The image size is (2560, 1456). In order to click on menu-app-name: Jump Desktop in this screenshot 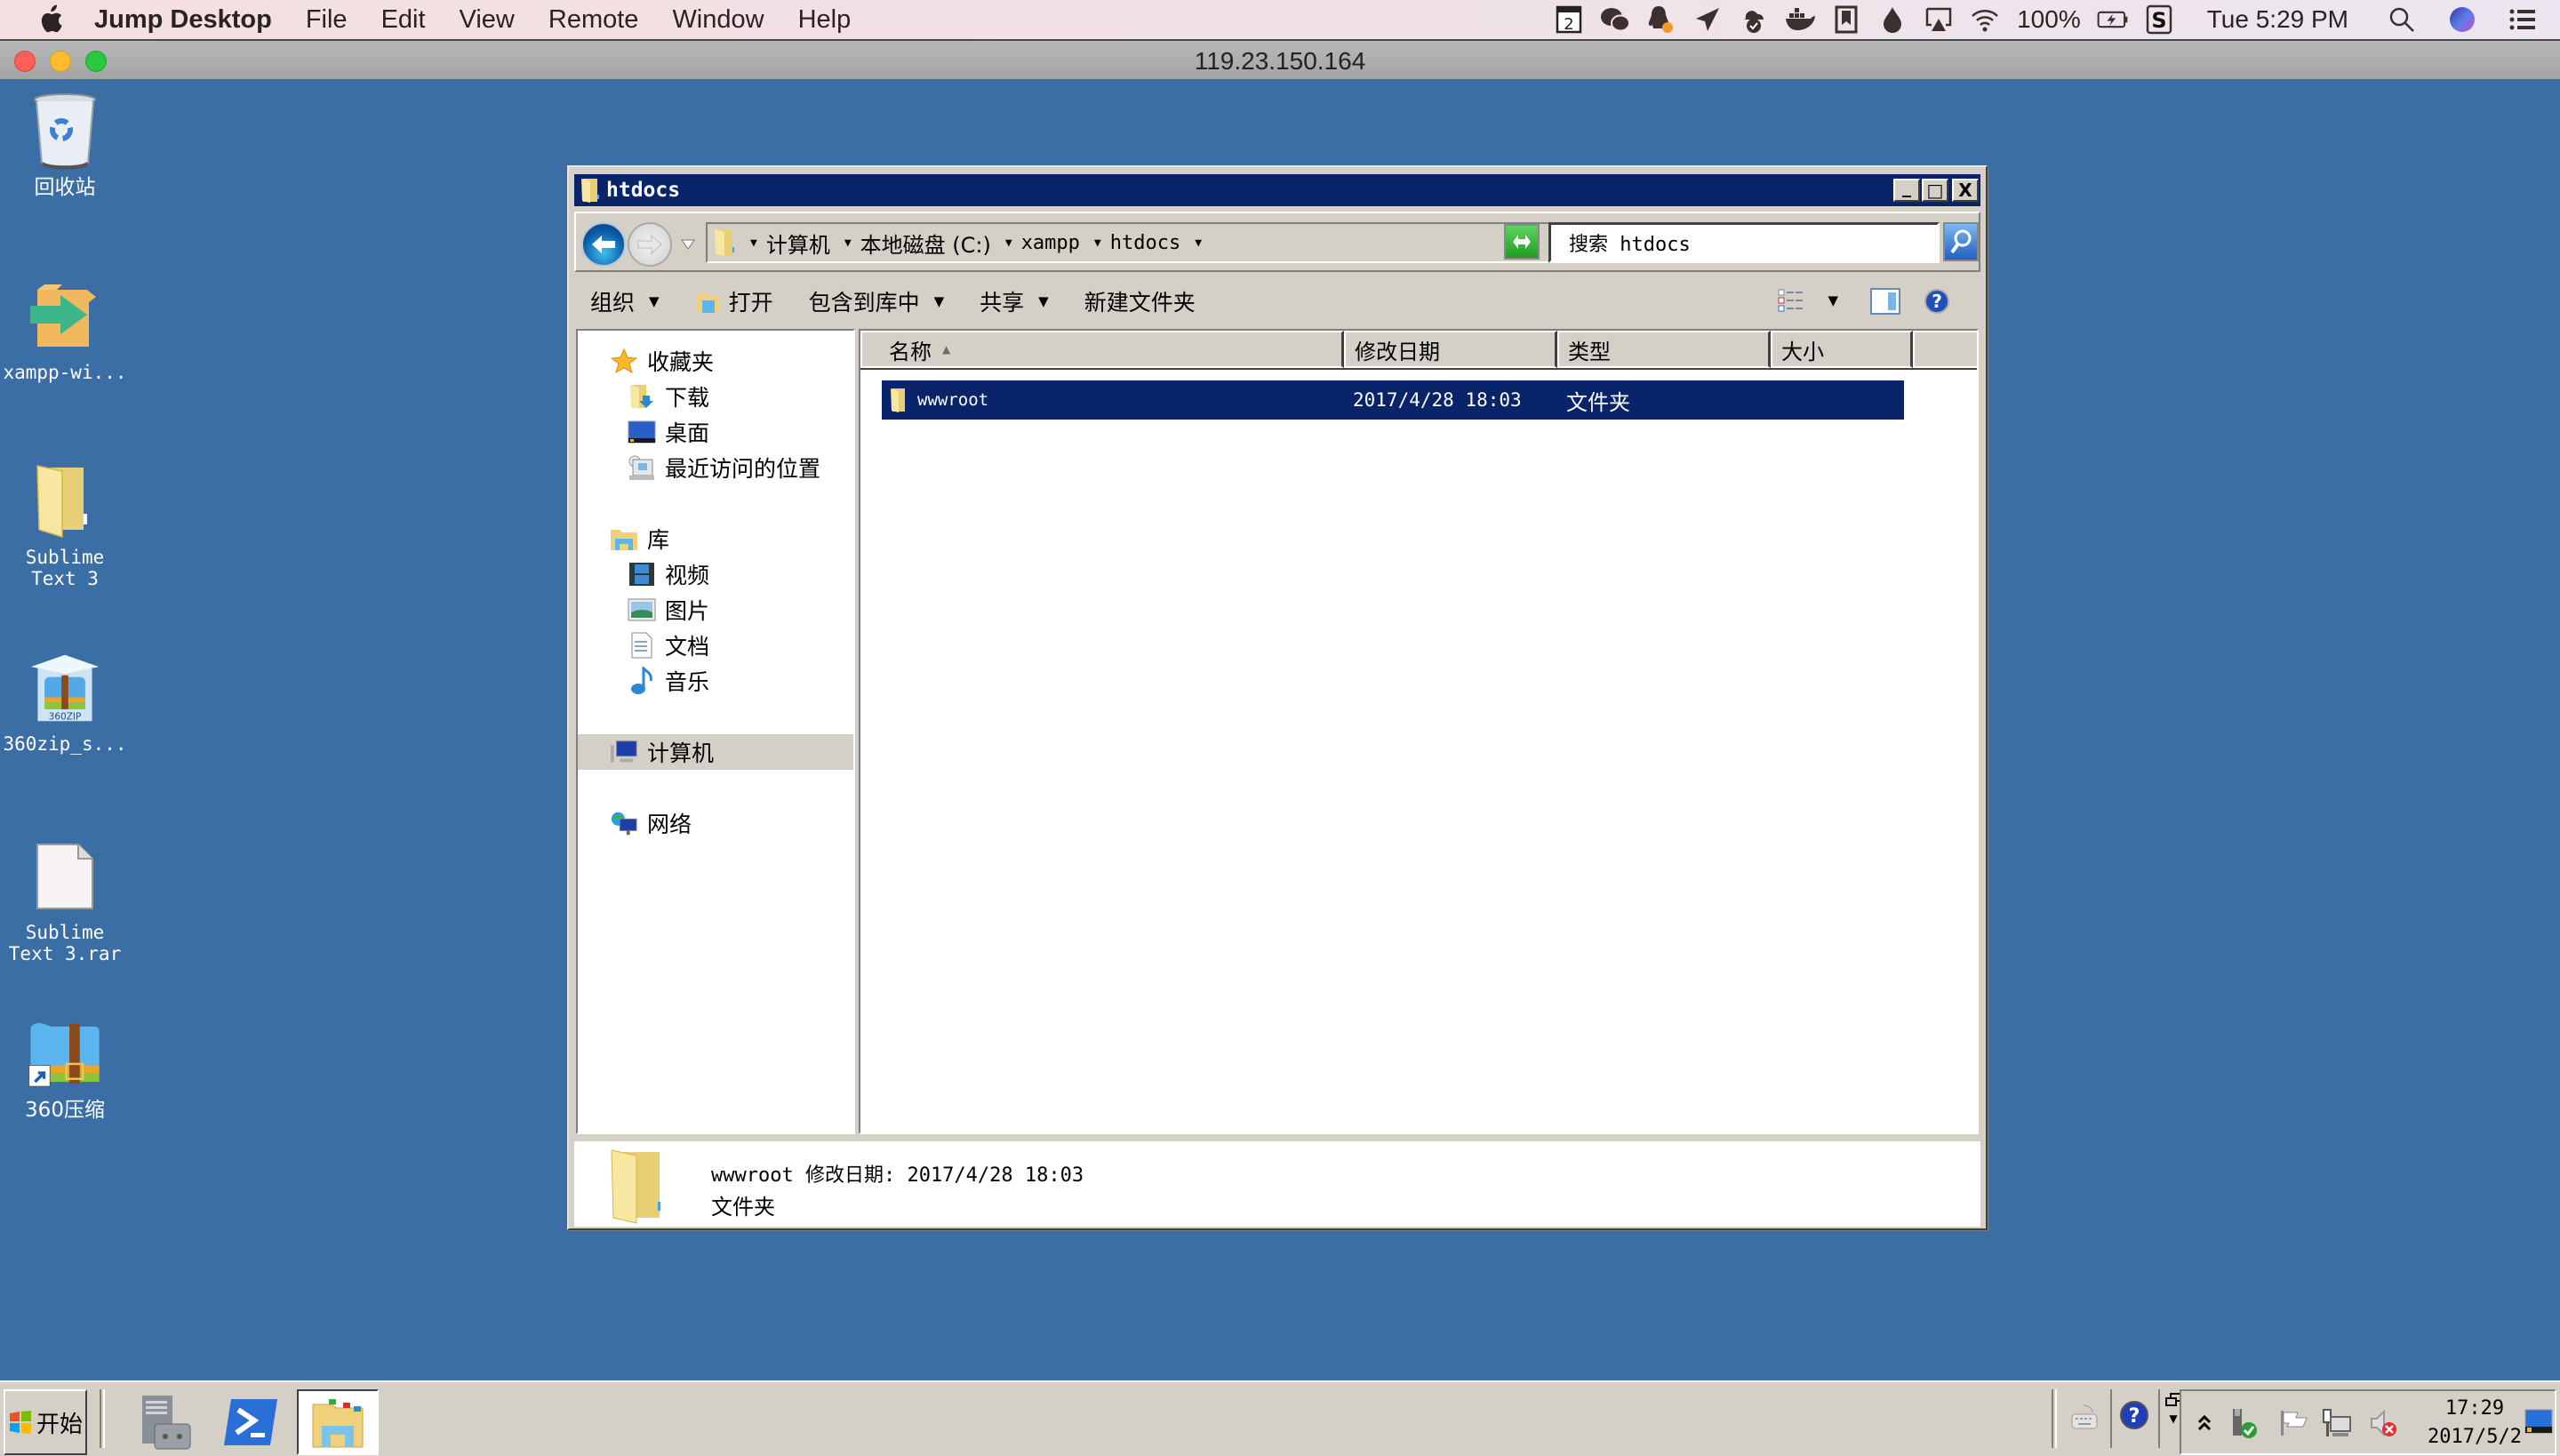, I will do `click(183, 20)`.